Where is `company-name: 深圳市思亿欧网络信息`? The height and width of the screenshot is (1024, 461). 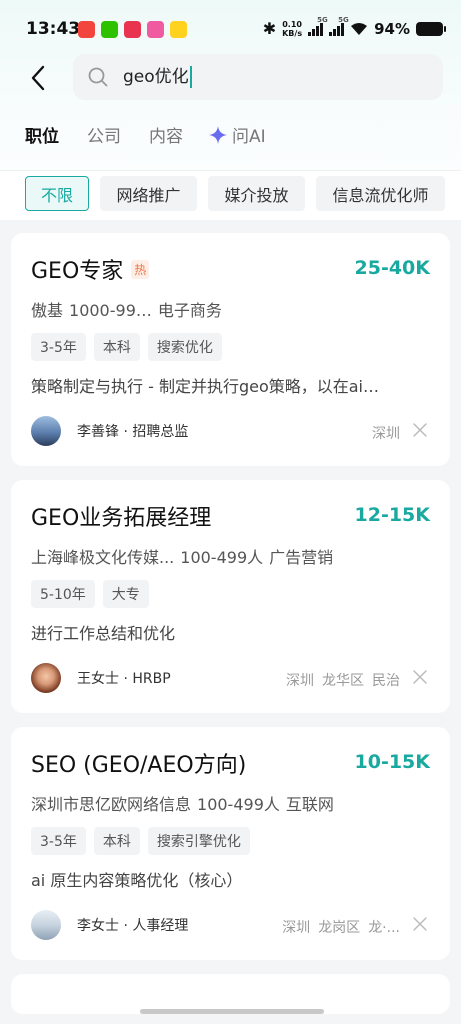
company-name: 深圳市思亿欧网络信息 is located at coordinates (111, 804).